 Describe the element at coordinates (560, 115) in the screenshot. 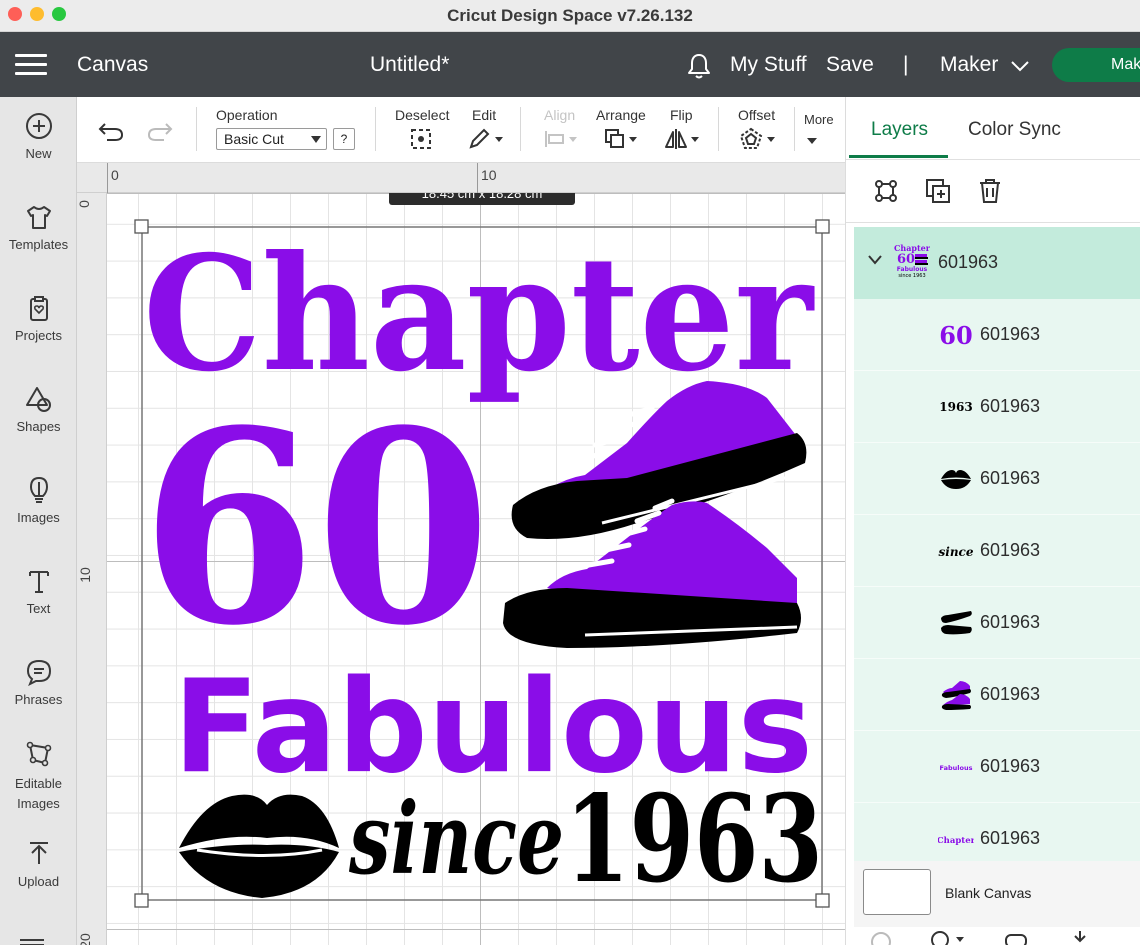

I see `align-label: Align` at that location.